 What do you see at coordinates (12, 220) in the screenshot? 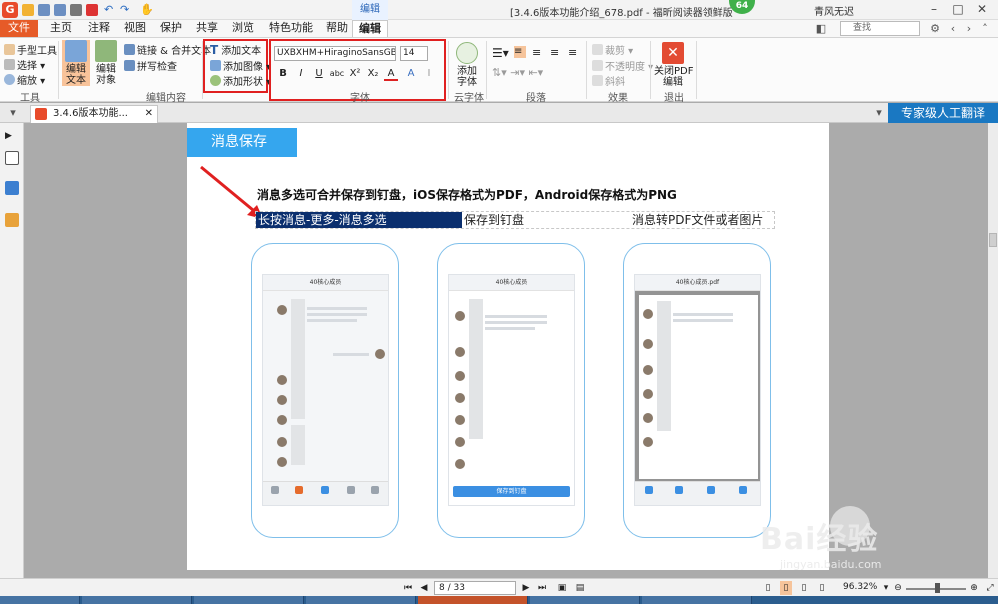
I see `comments-icon` at bounding box center [12, 220].